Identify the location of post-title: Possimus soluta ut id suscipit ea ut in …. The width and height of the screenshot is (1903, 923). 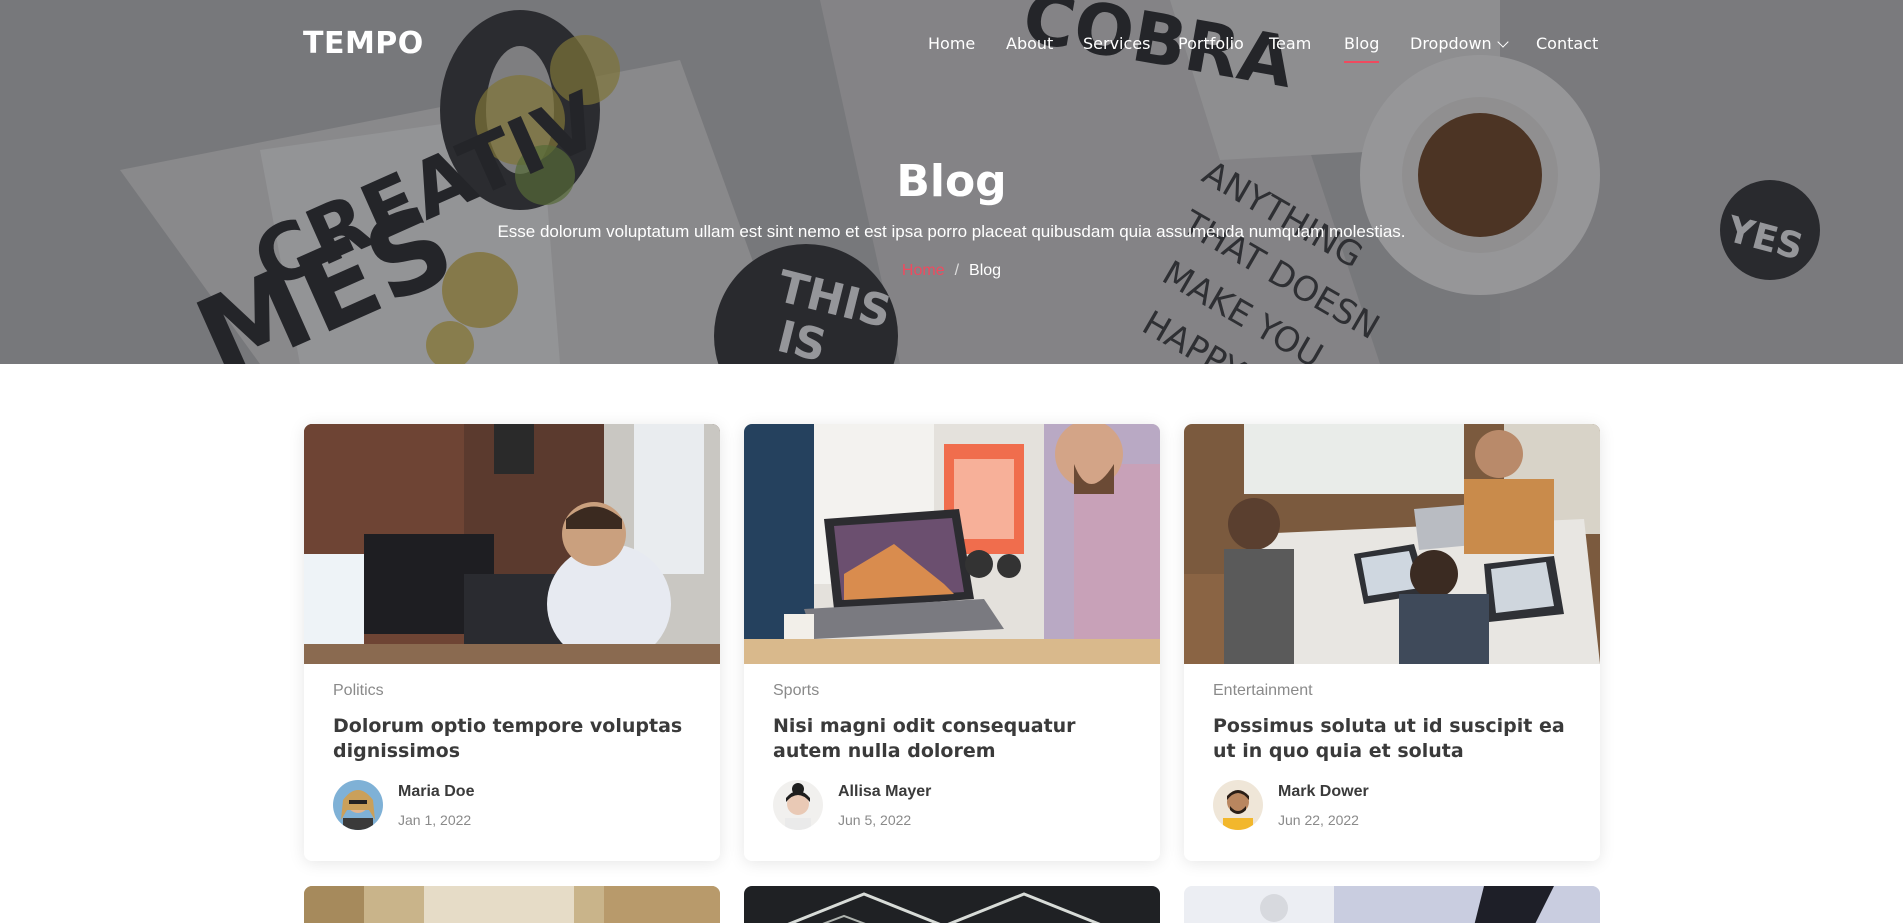
(1398, 739).